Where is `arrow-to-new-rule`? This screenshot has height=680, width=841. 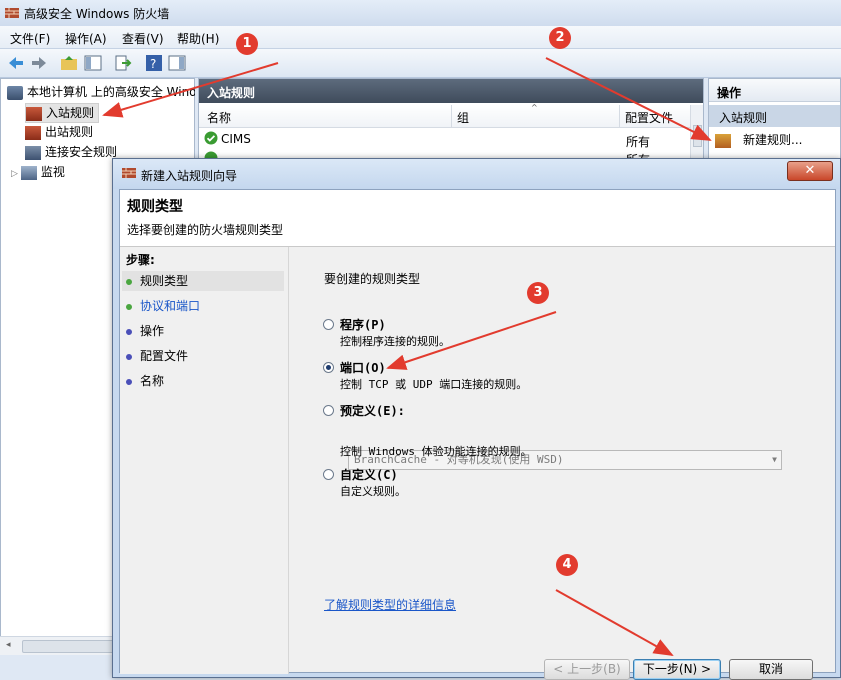
arrow-to-new-rule is located at coordinates (628, 99).